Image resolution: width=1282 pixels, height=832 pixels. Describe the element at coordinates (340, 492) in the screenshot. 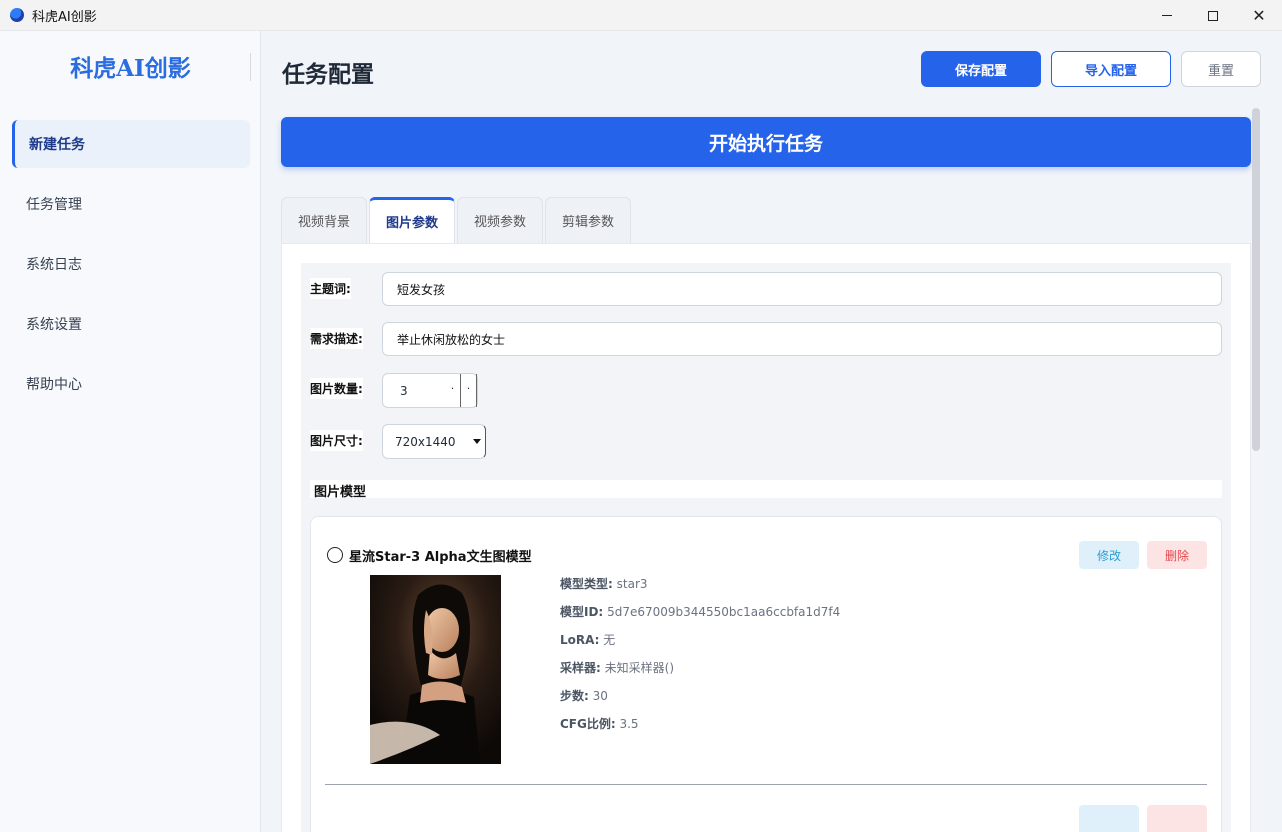

I see `image-models-title: 图片模型` at that location.